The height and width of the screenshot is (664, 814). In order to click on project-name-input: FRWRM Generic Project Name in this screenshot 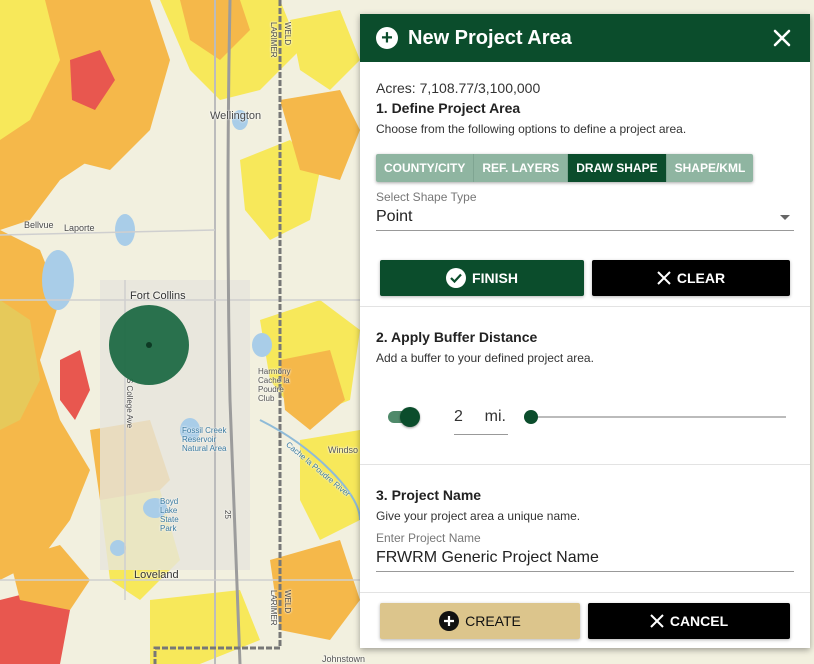, I will do `click(585, 558)`.